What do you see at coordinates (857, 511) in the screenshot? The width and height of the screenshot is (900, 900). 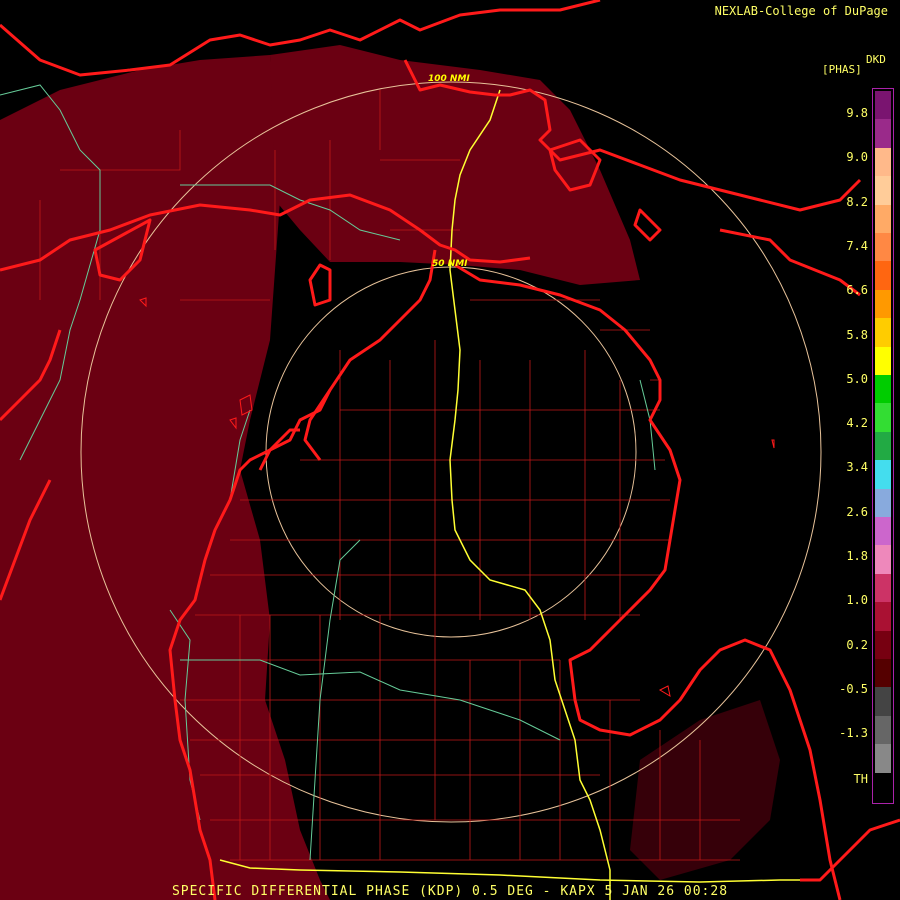 I see `legend-tick-label: 2.6` at bounding box center [857, 511].